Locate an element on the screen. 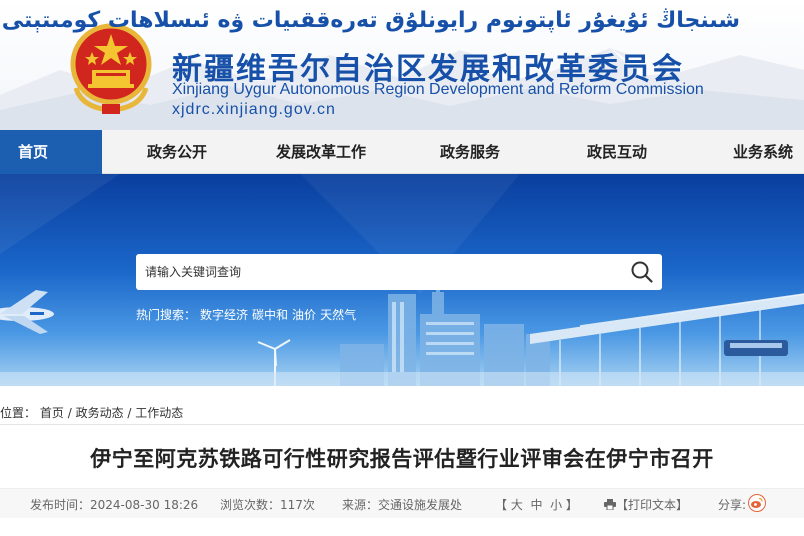 The width and height of the screenshot is (804, 536). site-url: xjdrc.xinjiang.gov.cn is located at coordinates (254, 109).